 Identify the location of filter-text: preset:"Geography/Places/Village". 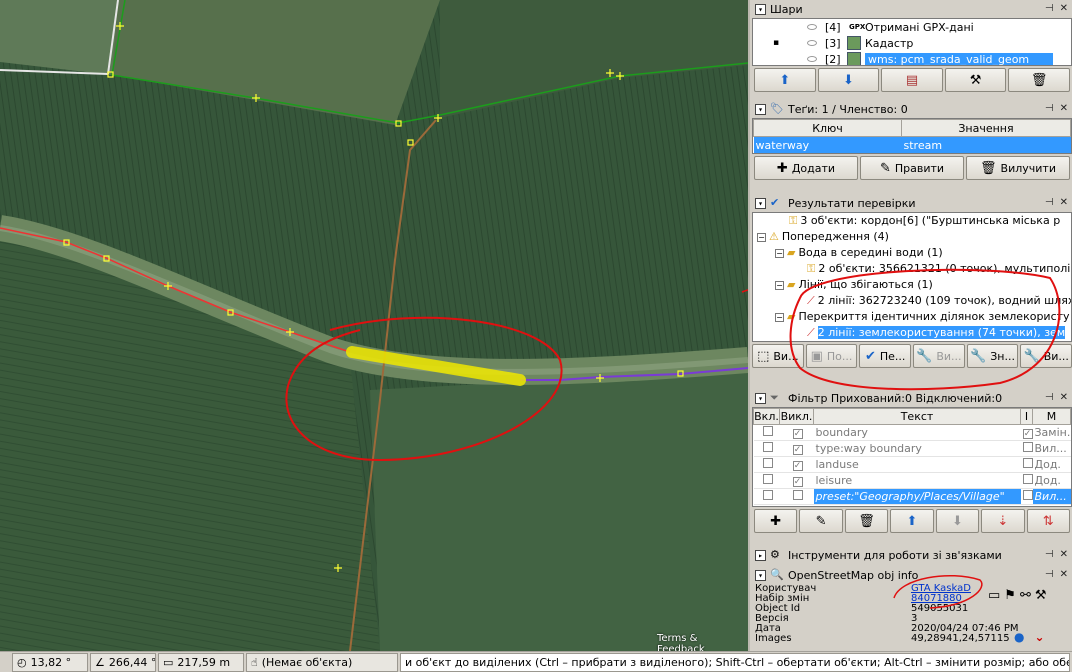
(917, 496).